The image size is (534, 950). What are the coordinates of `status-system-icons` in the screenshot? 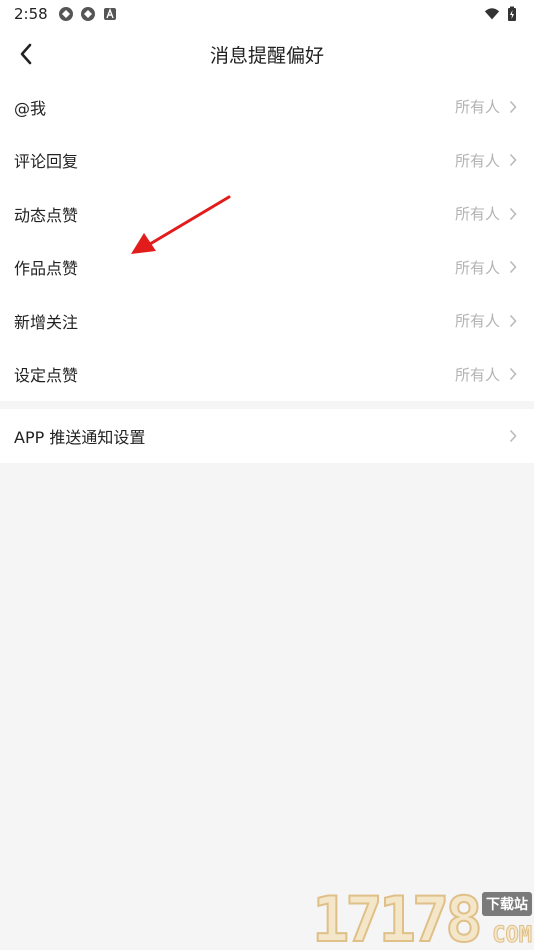 It's located at (502, 14).